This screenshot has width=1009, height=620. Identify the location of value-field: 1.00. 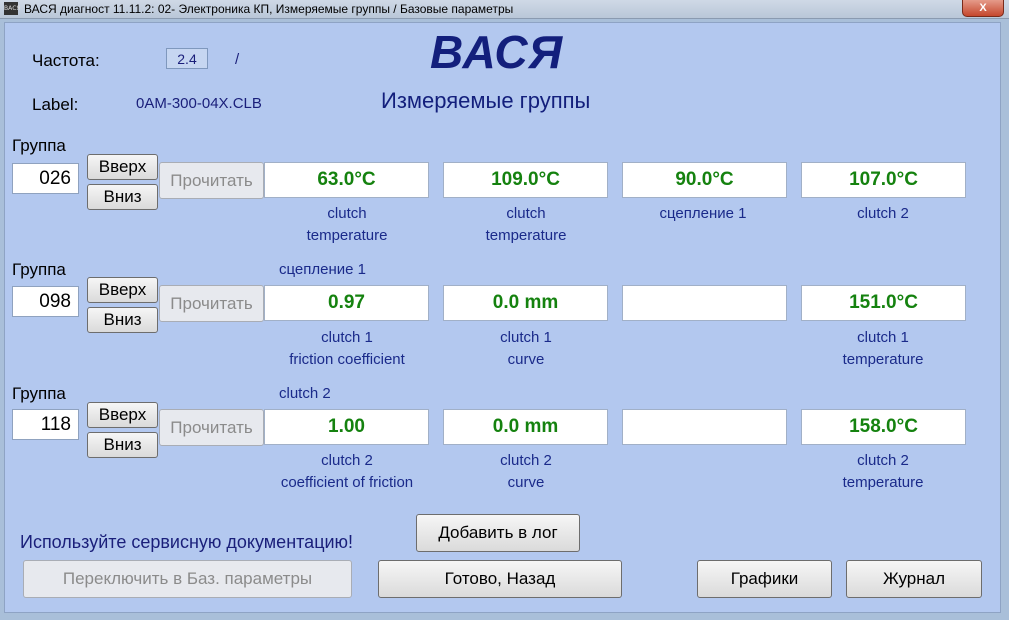
(346, 427).